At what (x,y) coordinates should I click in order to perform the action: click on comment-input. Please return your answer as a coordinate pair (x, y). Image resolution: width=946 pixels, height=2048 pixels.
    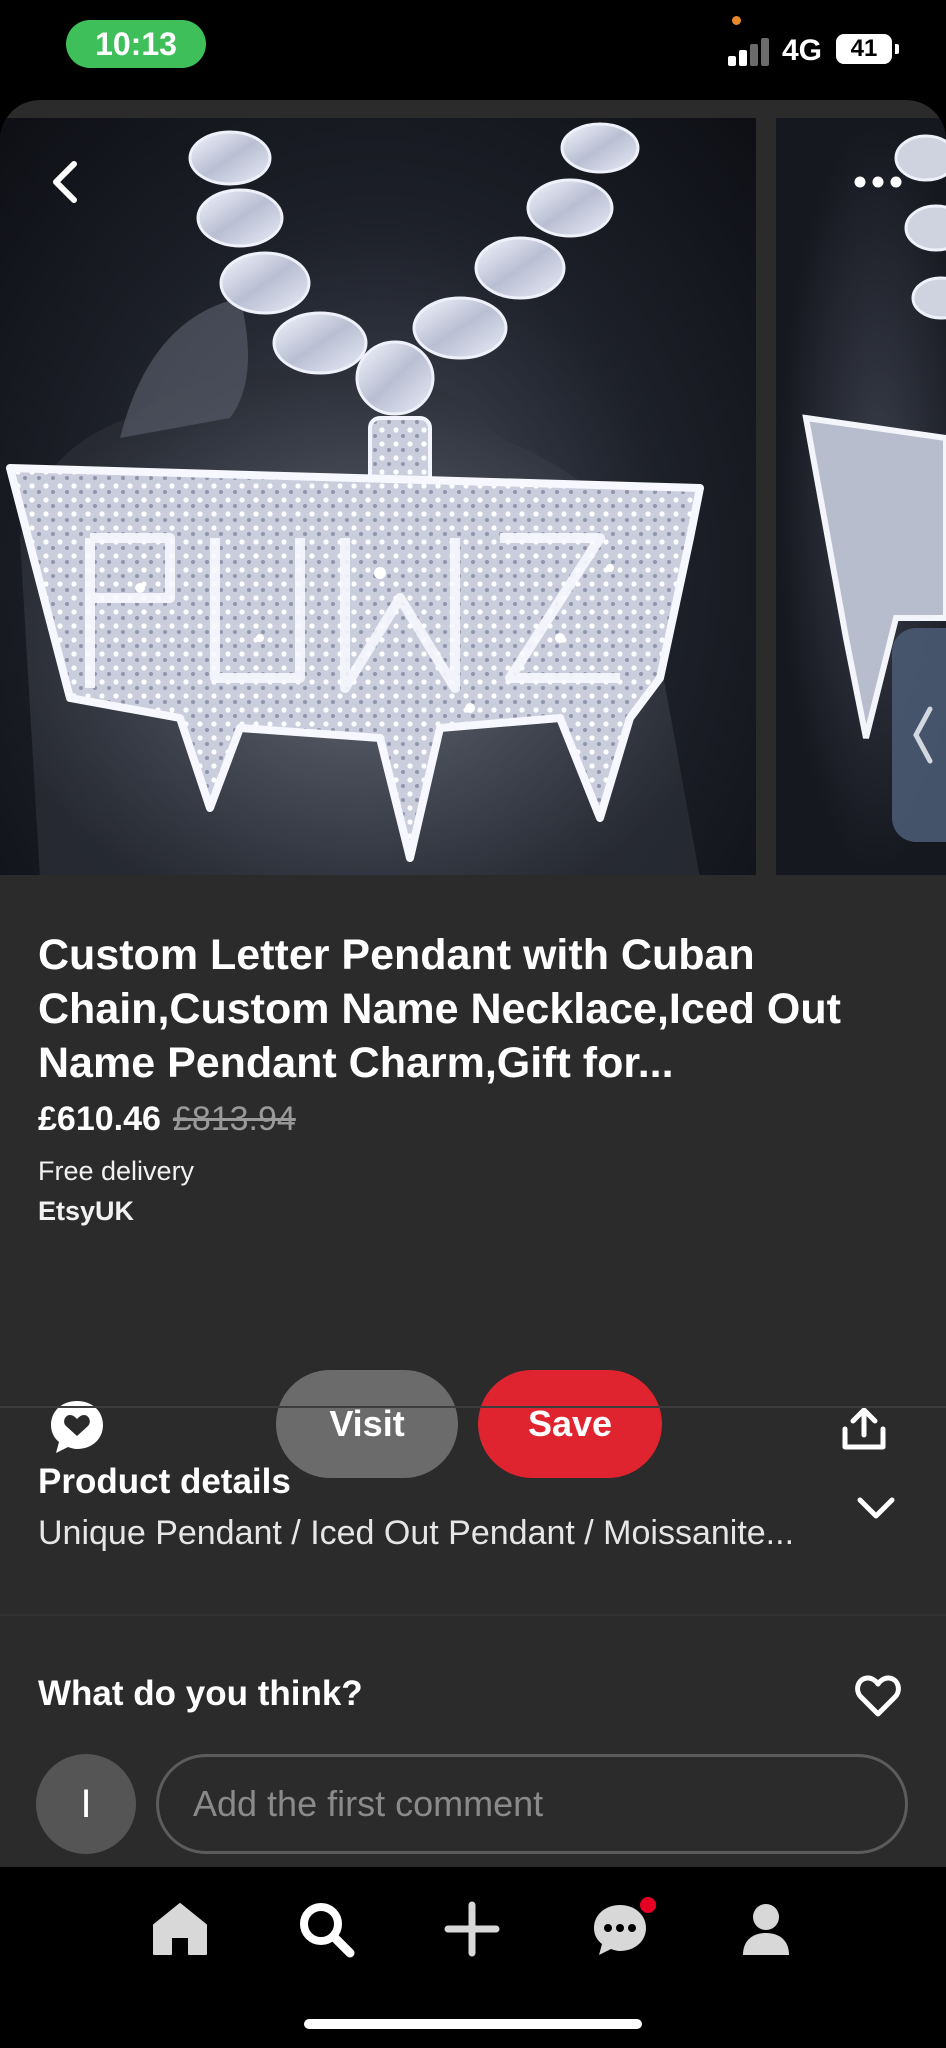
    Looking at the image, I should click on (532, 1804).